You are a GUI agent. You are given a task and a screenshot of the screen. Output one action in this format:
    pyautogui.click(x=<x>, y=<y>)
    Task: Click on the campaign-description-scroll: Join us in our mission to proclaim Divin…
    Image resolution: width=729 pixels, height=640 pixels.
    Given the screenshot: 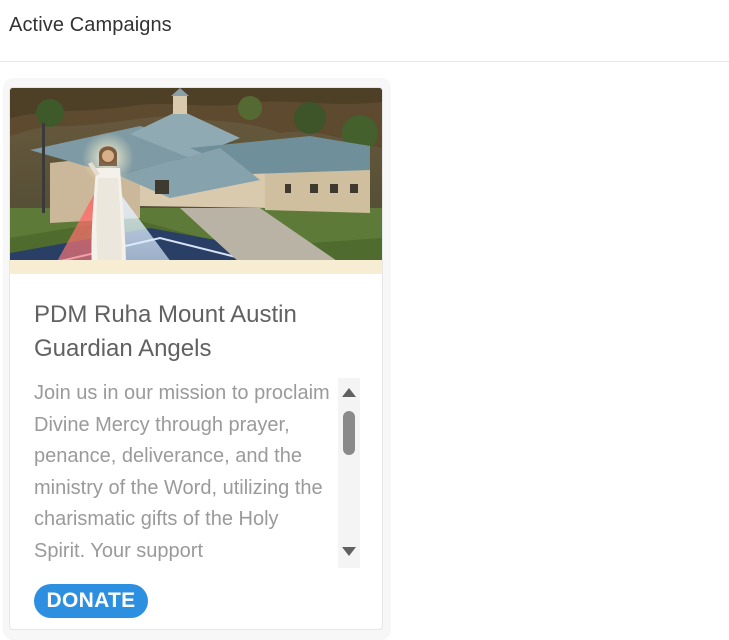 What is the action you would take?
    pyautogui.click(x=197, y=473)
    